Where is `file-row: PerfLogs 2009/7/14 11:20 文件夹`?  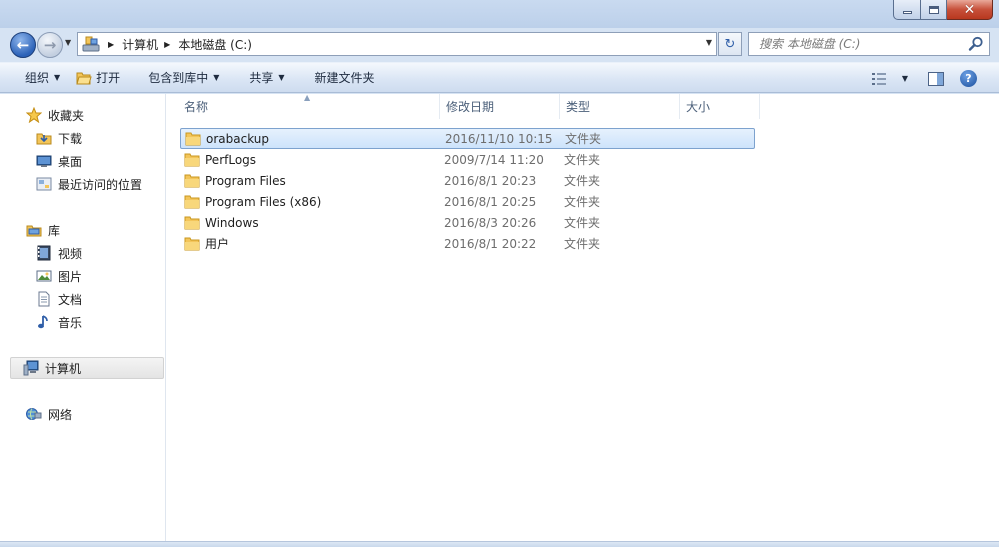
file-row: PerfLogs 2009/7/14 11:20 文件夹 is located at coordinates (467, 159).